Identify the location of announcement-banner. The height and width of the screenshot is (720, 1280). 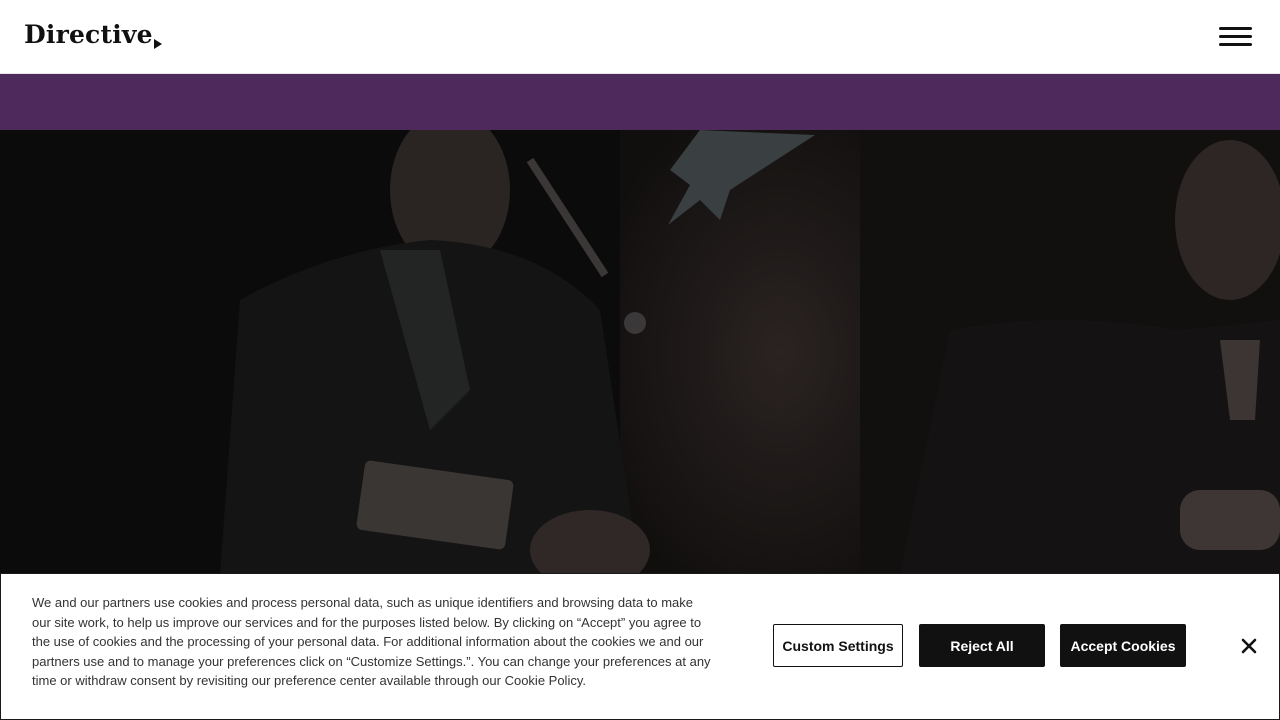
(640, 102).